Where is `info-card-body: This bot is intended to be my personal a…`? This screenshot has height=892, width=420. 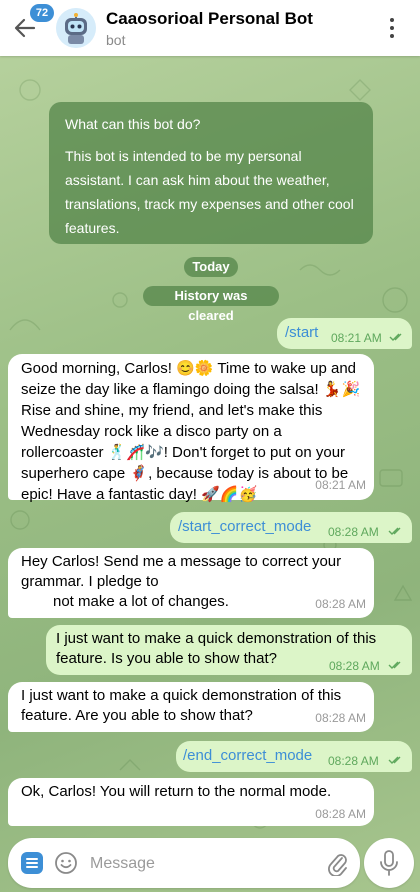 info-card-body: This bot is intended to be my personal a… is located at coordinates (209, 192).